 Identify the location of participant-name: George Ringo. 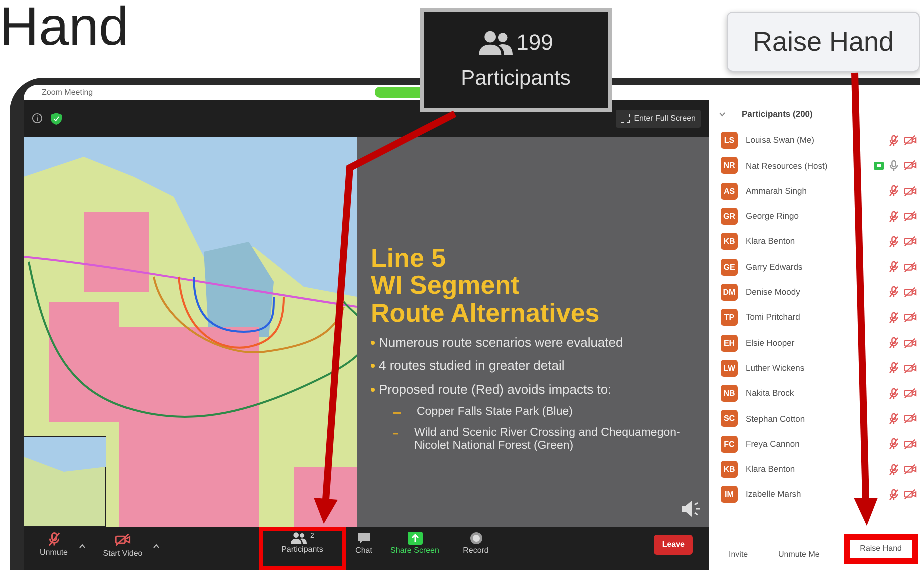
(772, 216).